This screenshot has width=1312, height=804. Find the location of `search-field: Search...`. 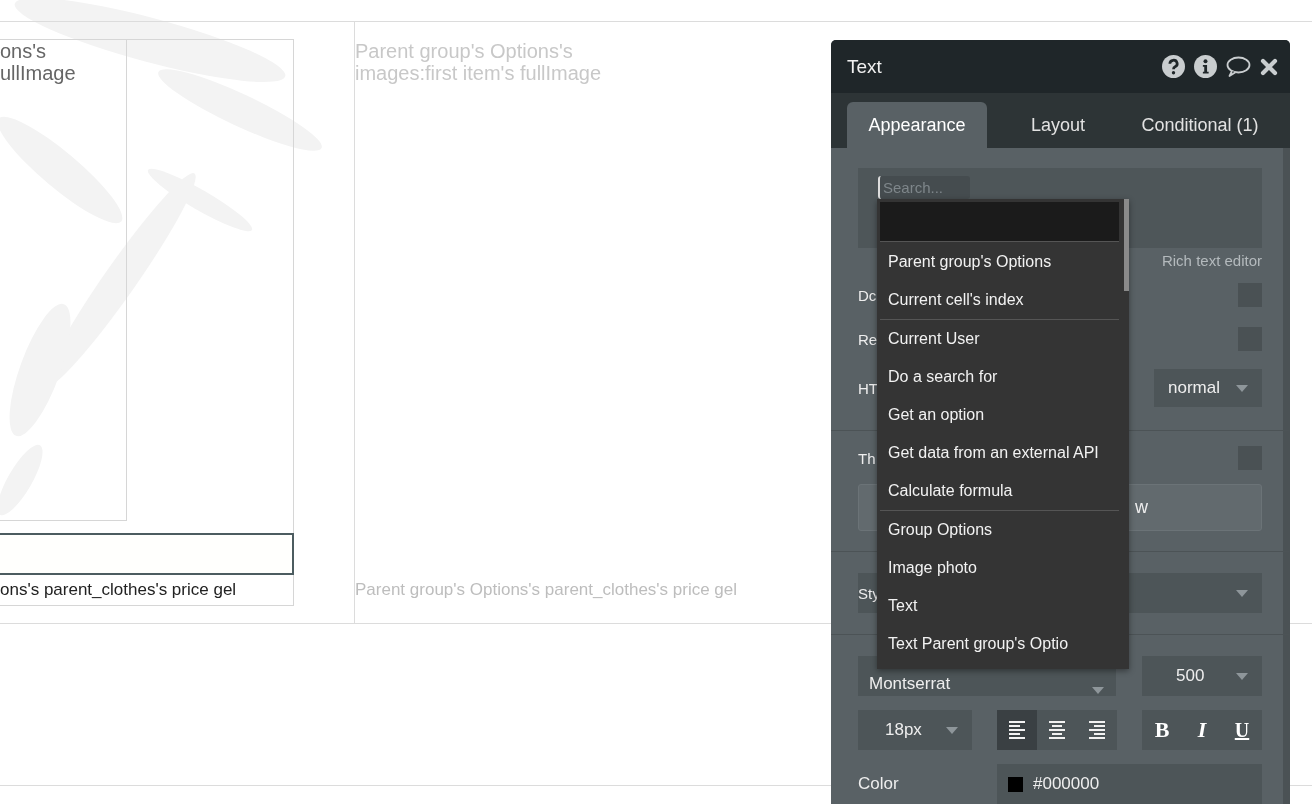

search-field: Search... is located at coordinates (924, 187).